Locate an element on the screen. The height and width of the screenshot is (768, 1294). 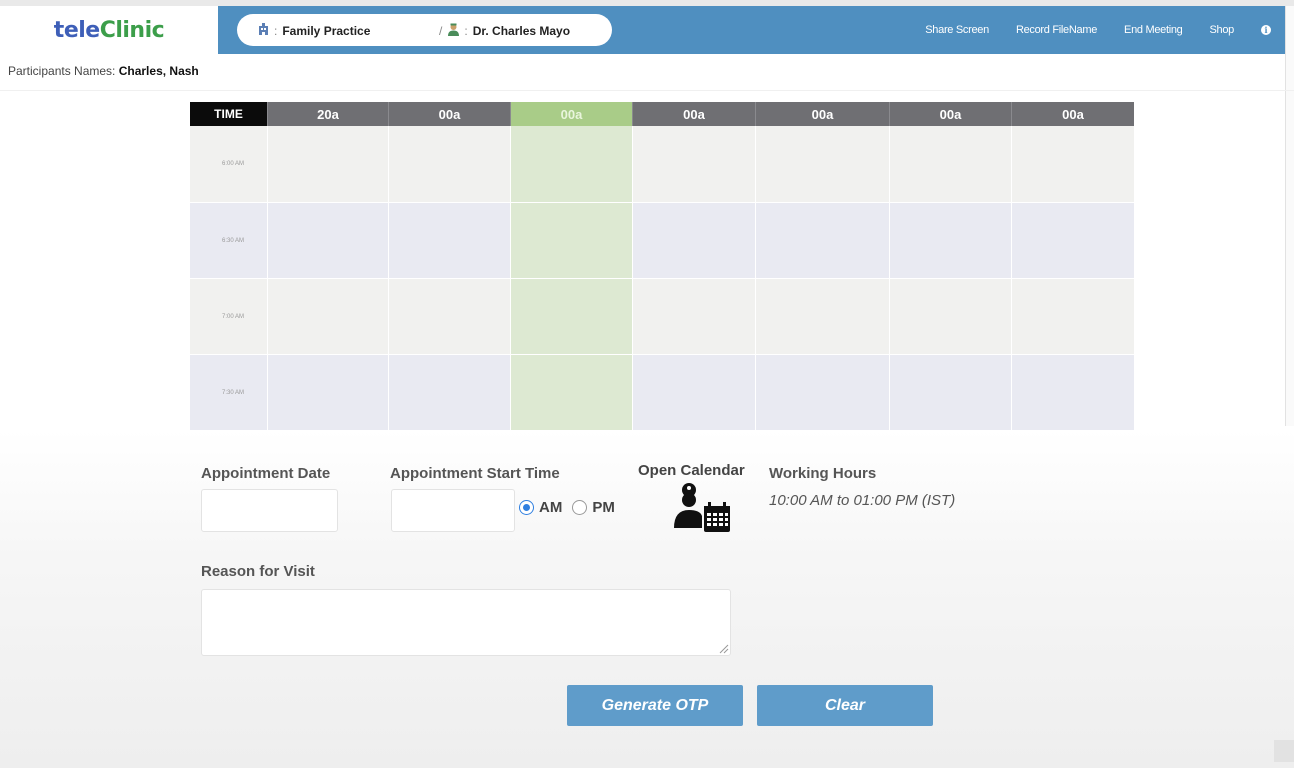
doctor-label: Dr. Charles Mayo is located at coordinates (521, 31).